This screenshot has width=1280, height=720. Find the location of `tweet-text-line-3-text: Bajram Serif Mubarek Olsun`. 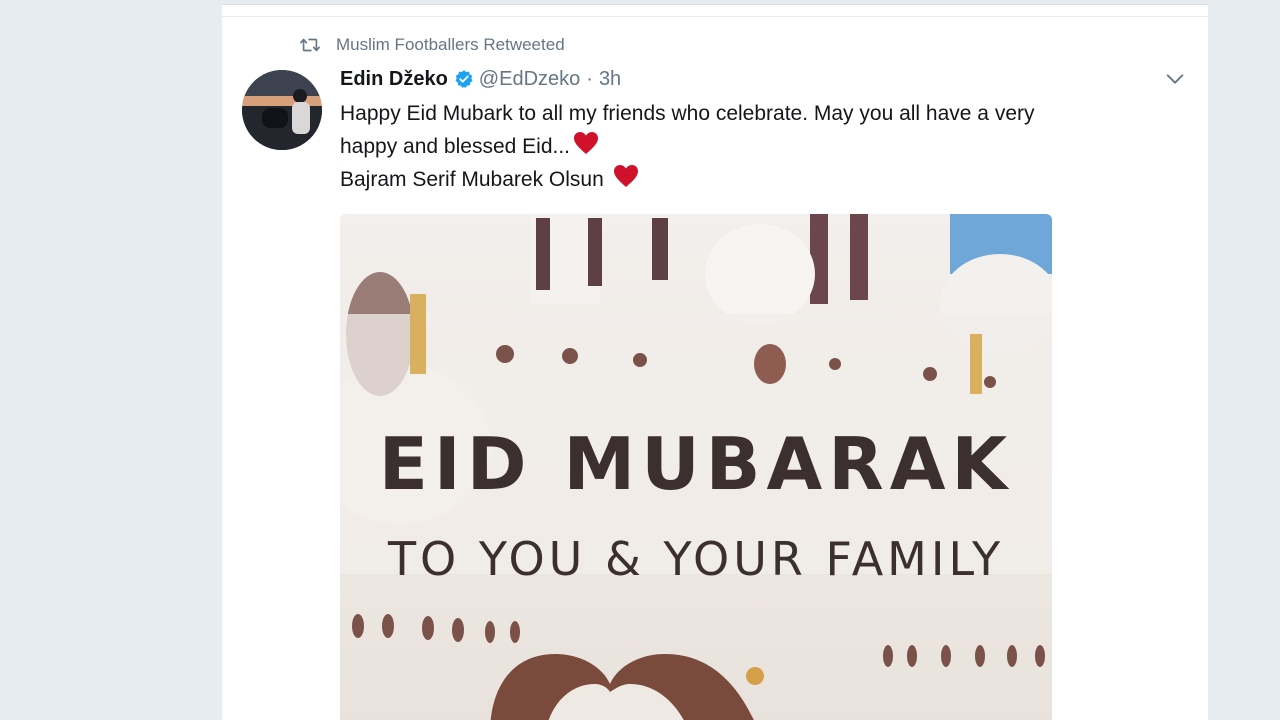

tweet-text-line-3-text: Bajram Serif Mubarek Olsun is located at coordinates (472, 179).